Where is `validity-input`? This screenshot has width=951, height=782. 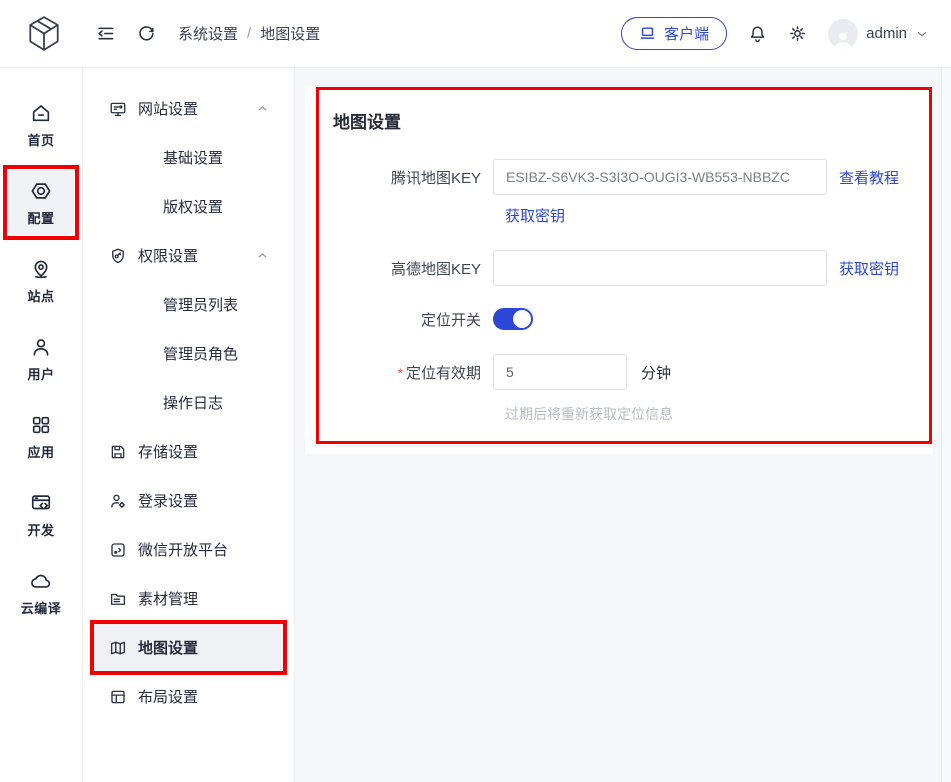 validity-input is located at coordinates (560, 372).